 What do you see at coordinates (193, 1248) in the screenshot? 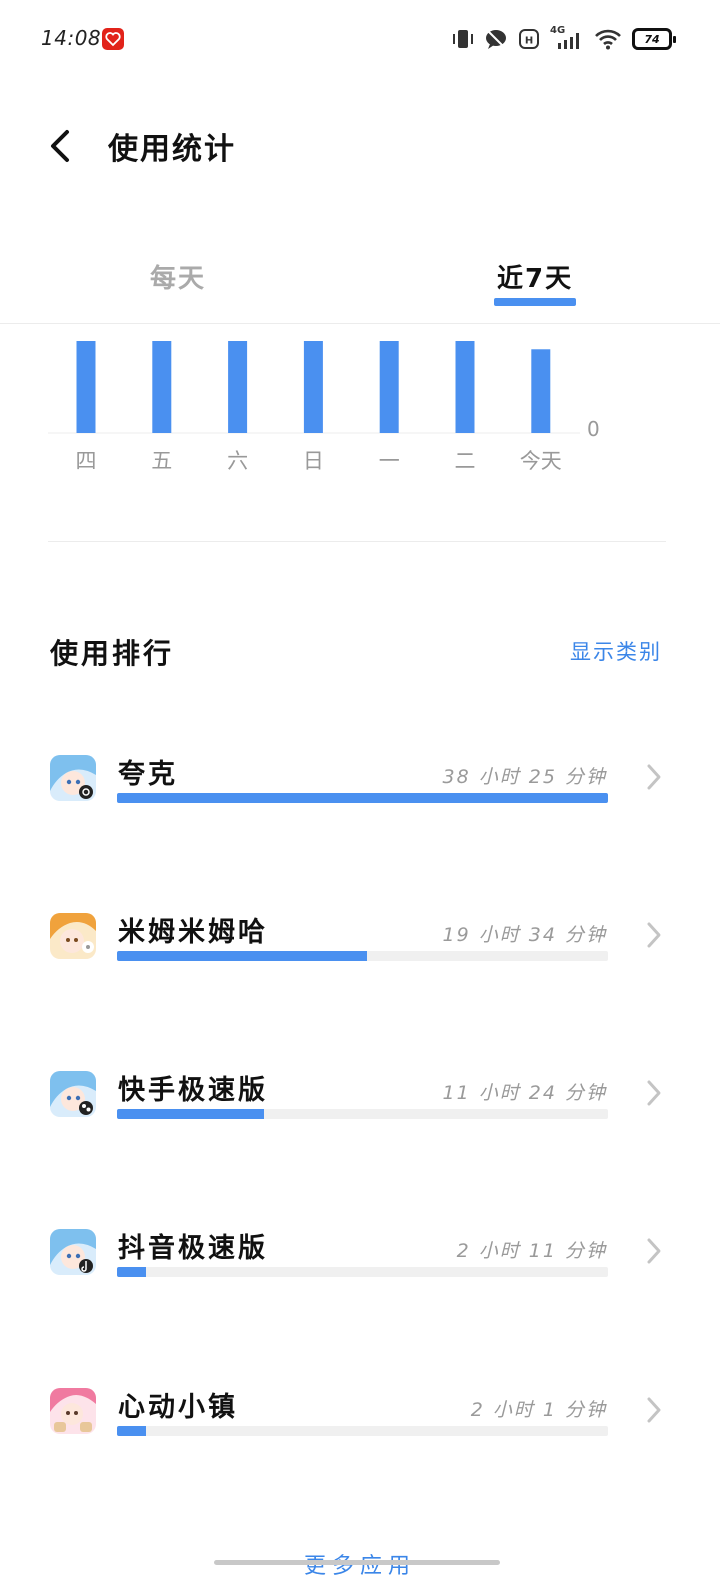
I see `app-name: 抖音极速版` at bounding box center [193, 1248].